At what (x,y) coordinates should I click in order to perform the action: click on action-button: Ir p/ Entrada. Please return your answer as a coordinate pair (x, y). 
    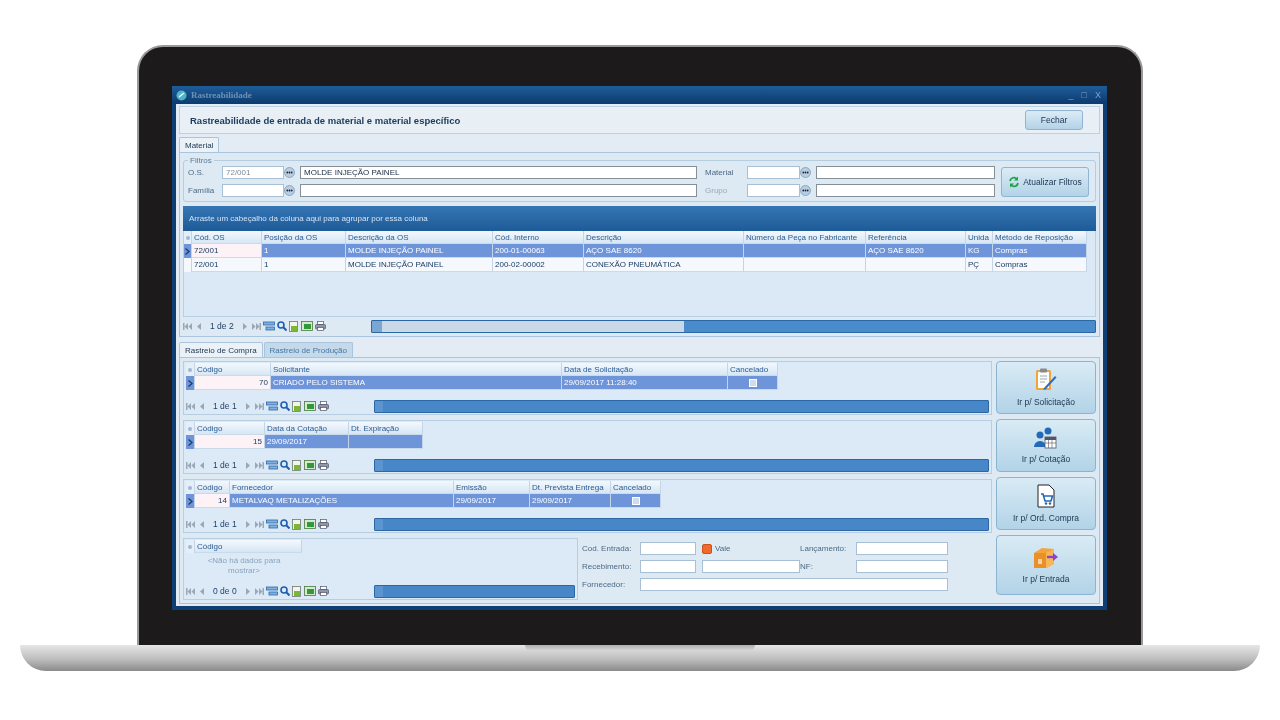
    Looking at the image, I should click on (1046, 565).